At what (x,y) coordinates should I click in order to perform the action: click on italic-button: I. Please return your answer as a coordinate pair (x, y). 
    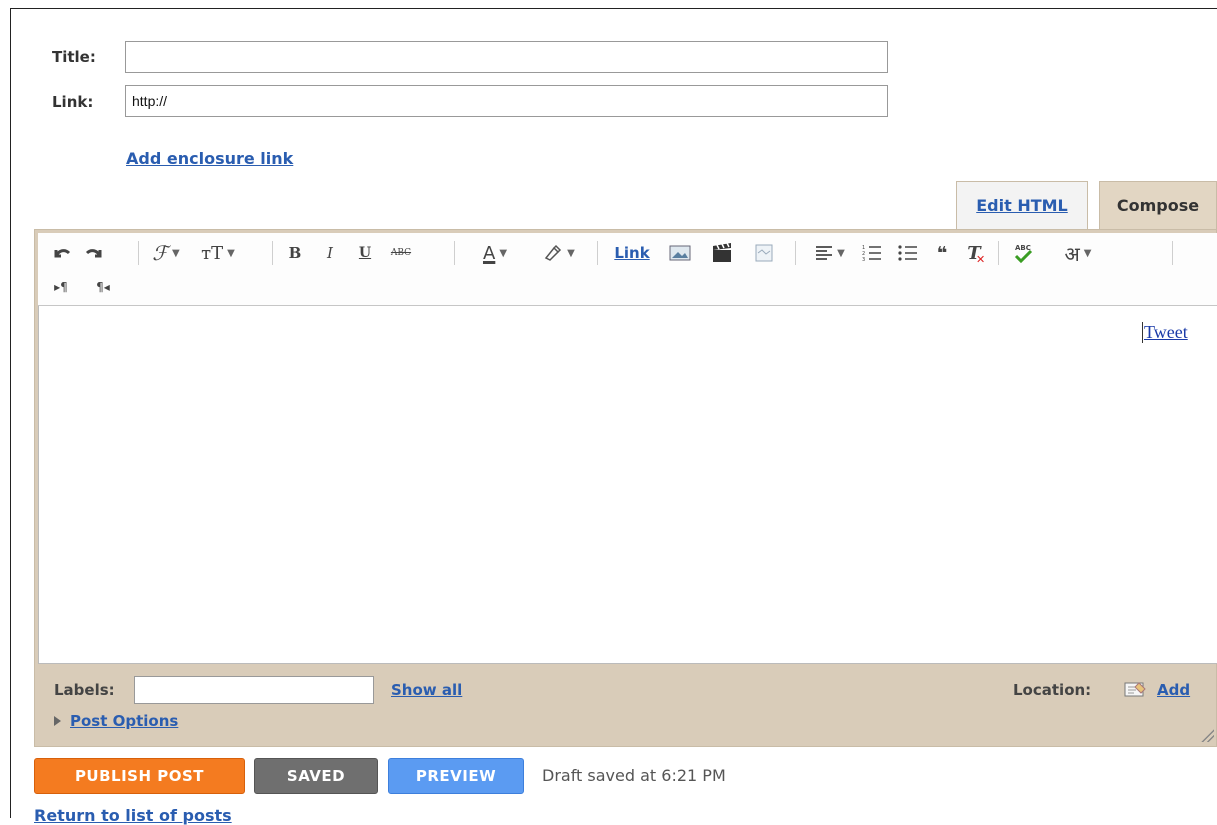
    Looking at the image, I should click on (330, 253).